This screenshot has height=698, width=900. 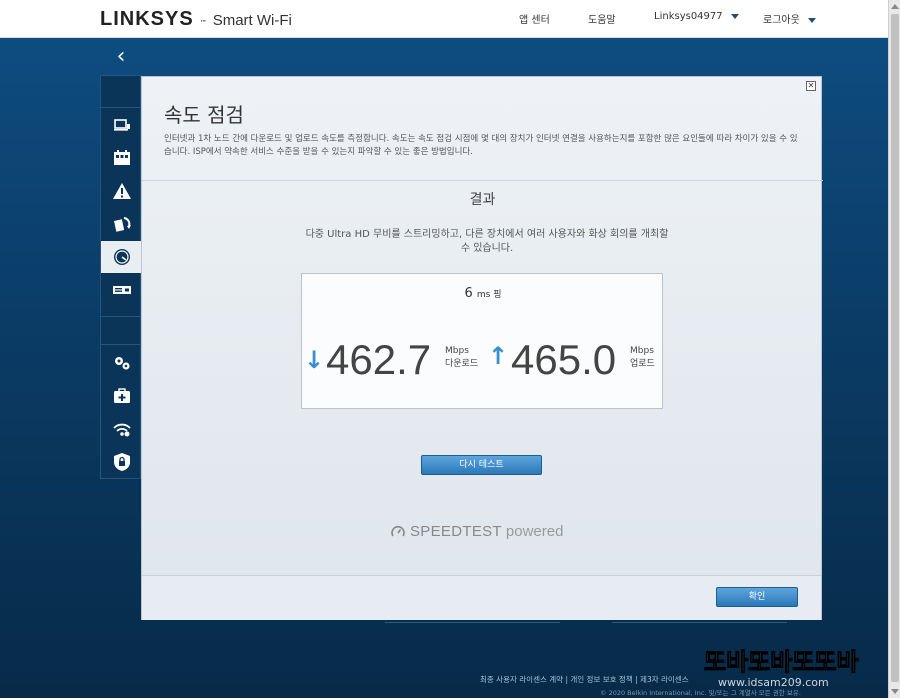 I want to click on external-storage-icon, so click(x=121, y=290).